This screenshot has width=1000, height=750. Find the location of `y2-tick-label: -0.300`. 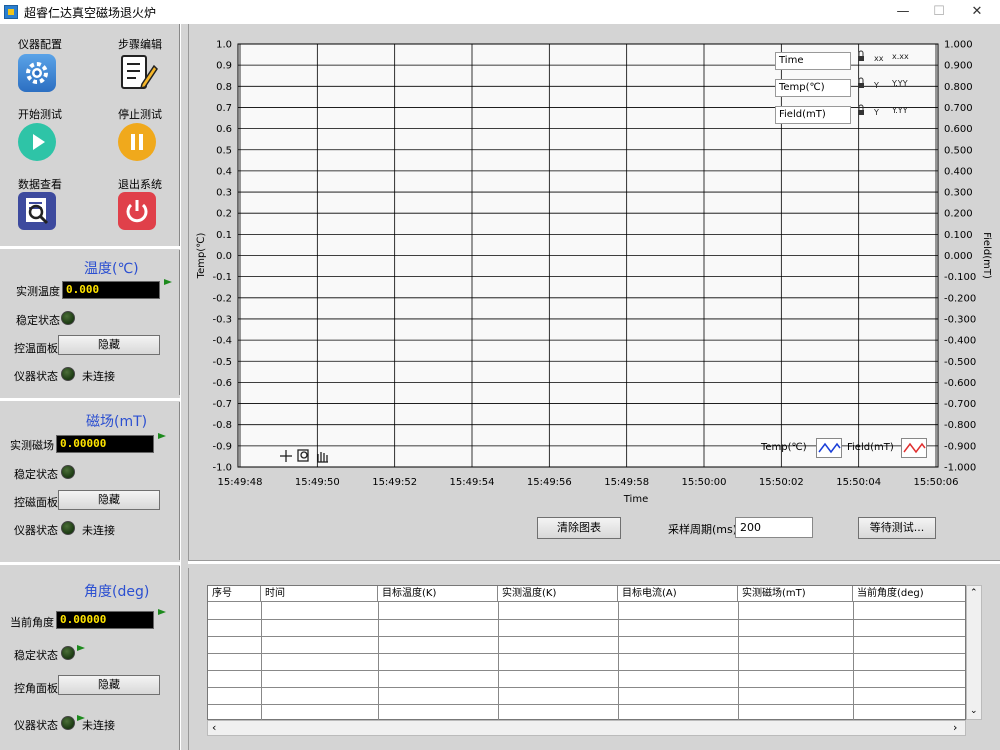

y2-tick-label: -0.300 is located at coordinates (960, 319).